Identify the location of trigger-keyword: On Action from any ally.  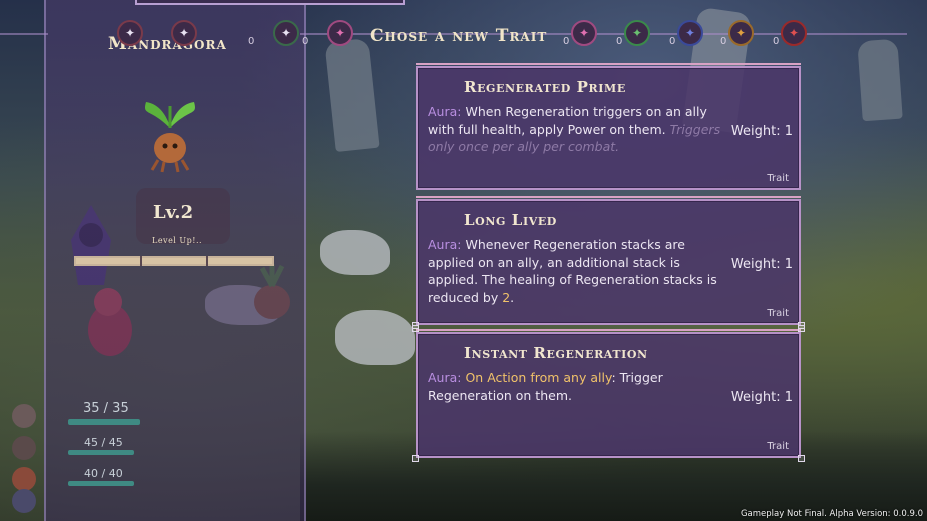
(538, 377).